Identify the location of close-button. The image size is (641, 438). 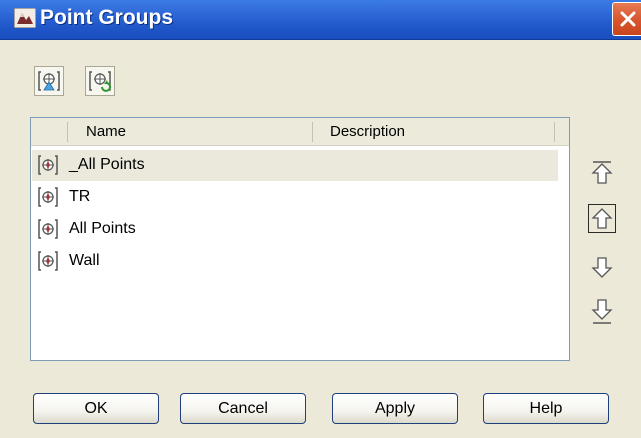
(626, 19).